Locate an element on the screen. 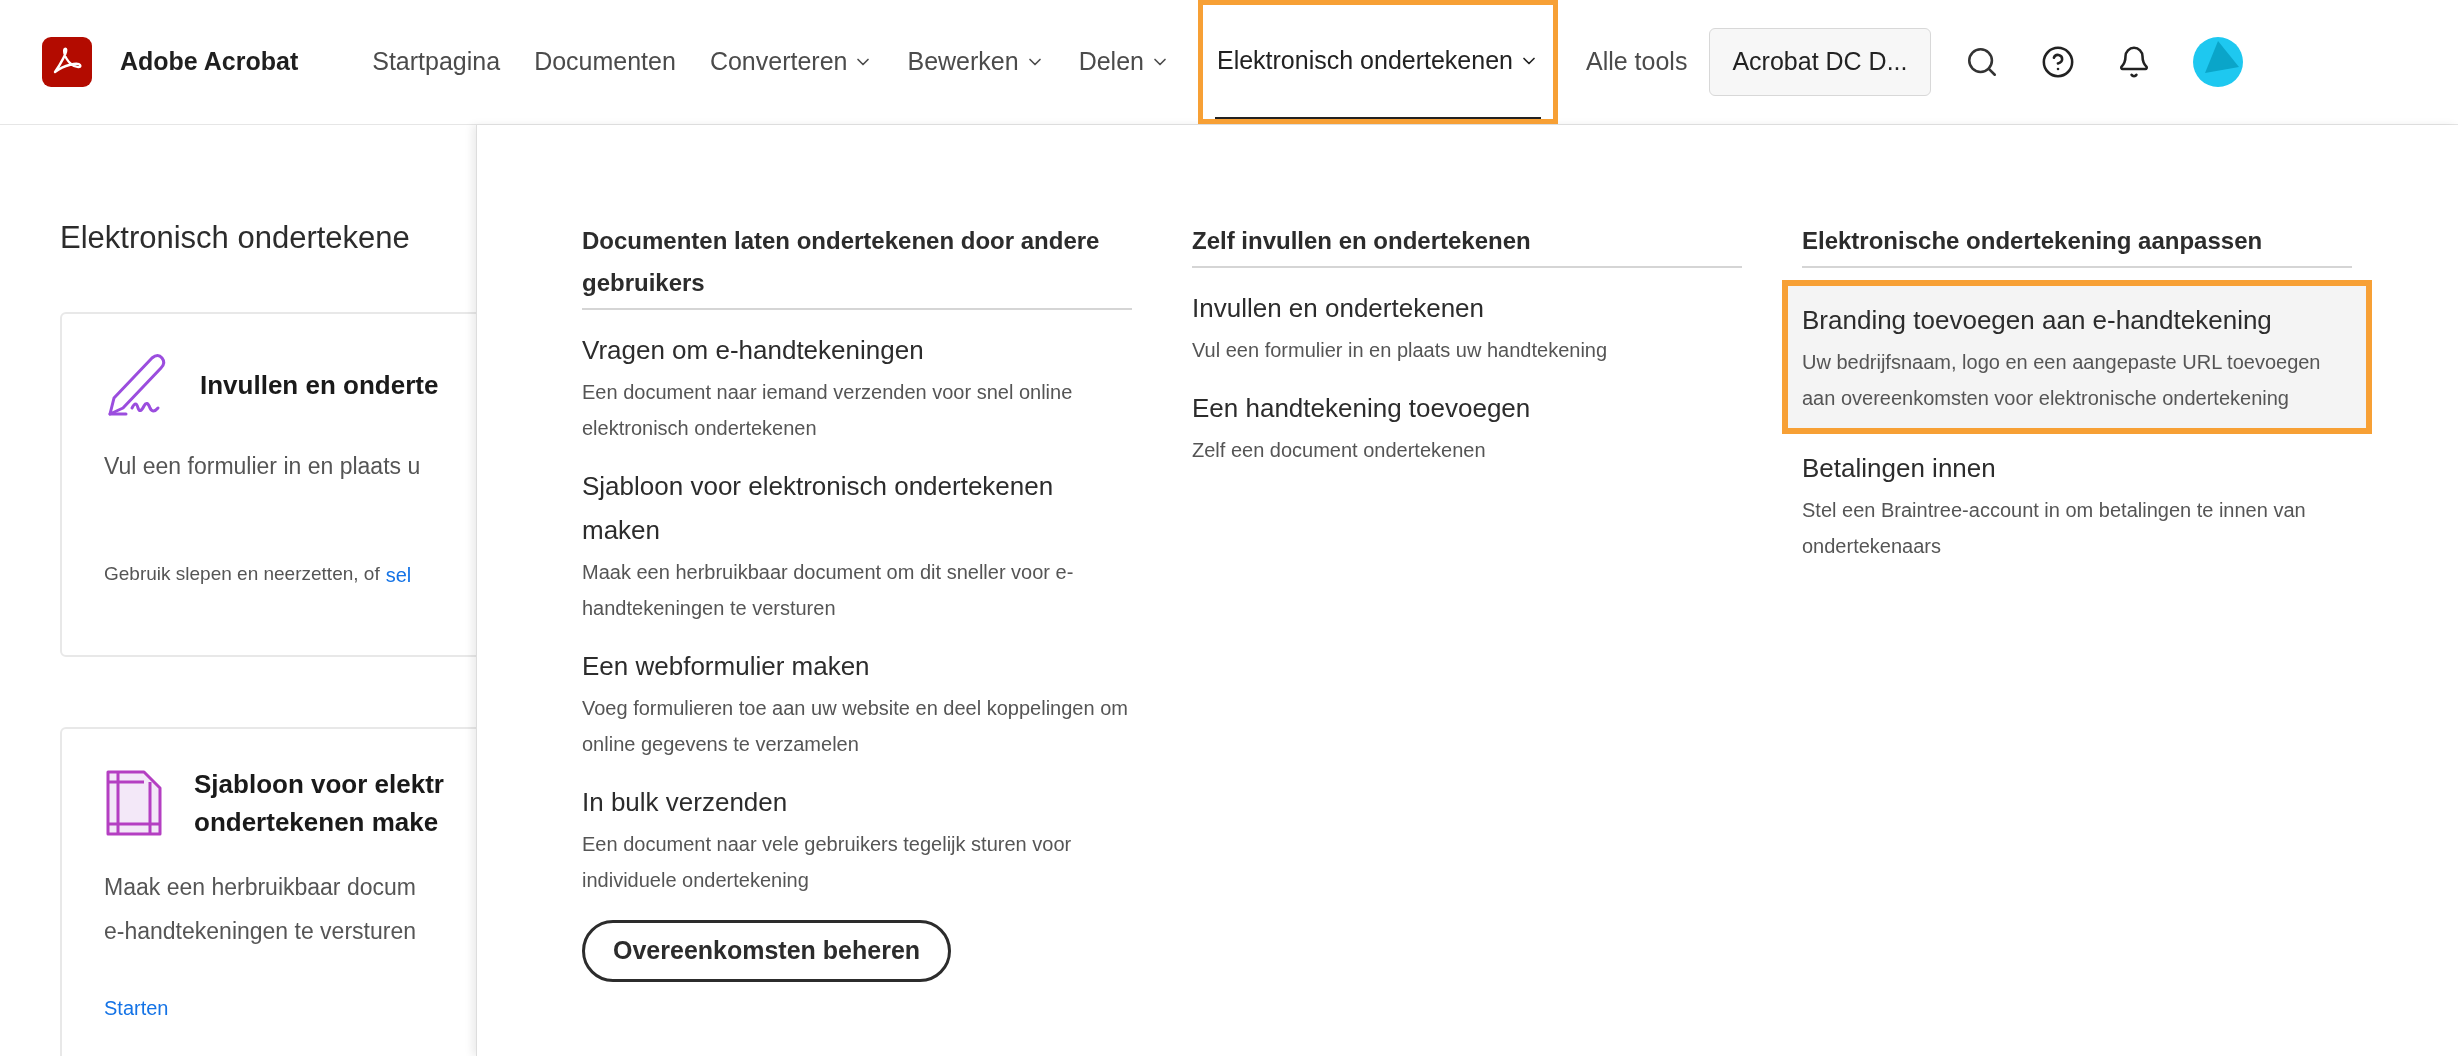 The height and width of the screenshot is (1056, 2458). logo-icon is located at coordinates (67, 62).